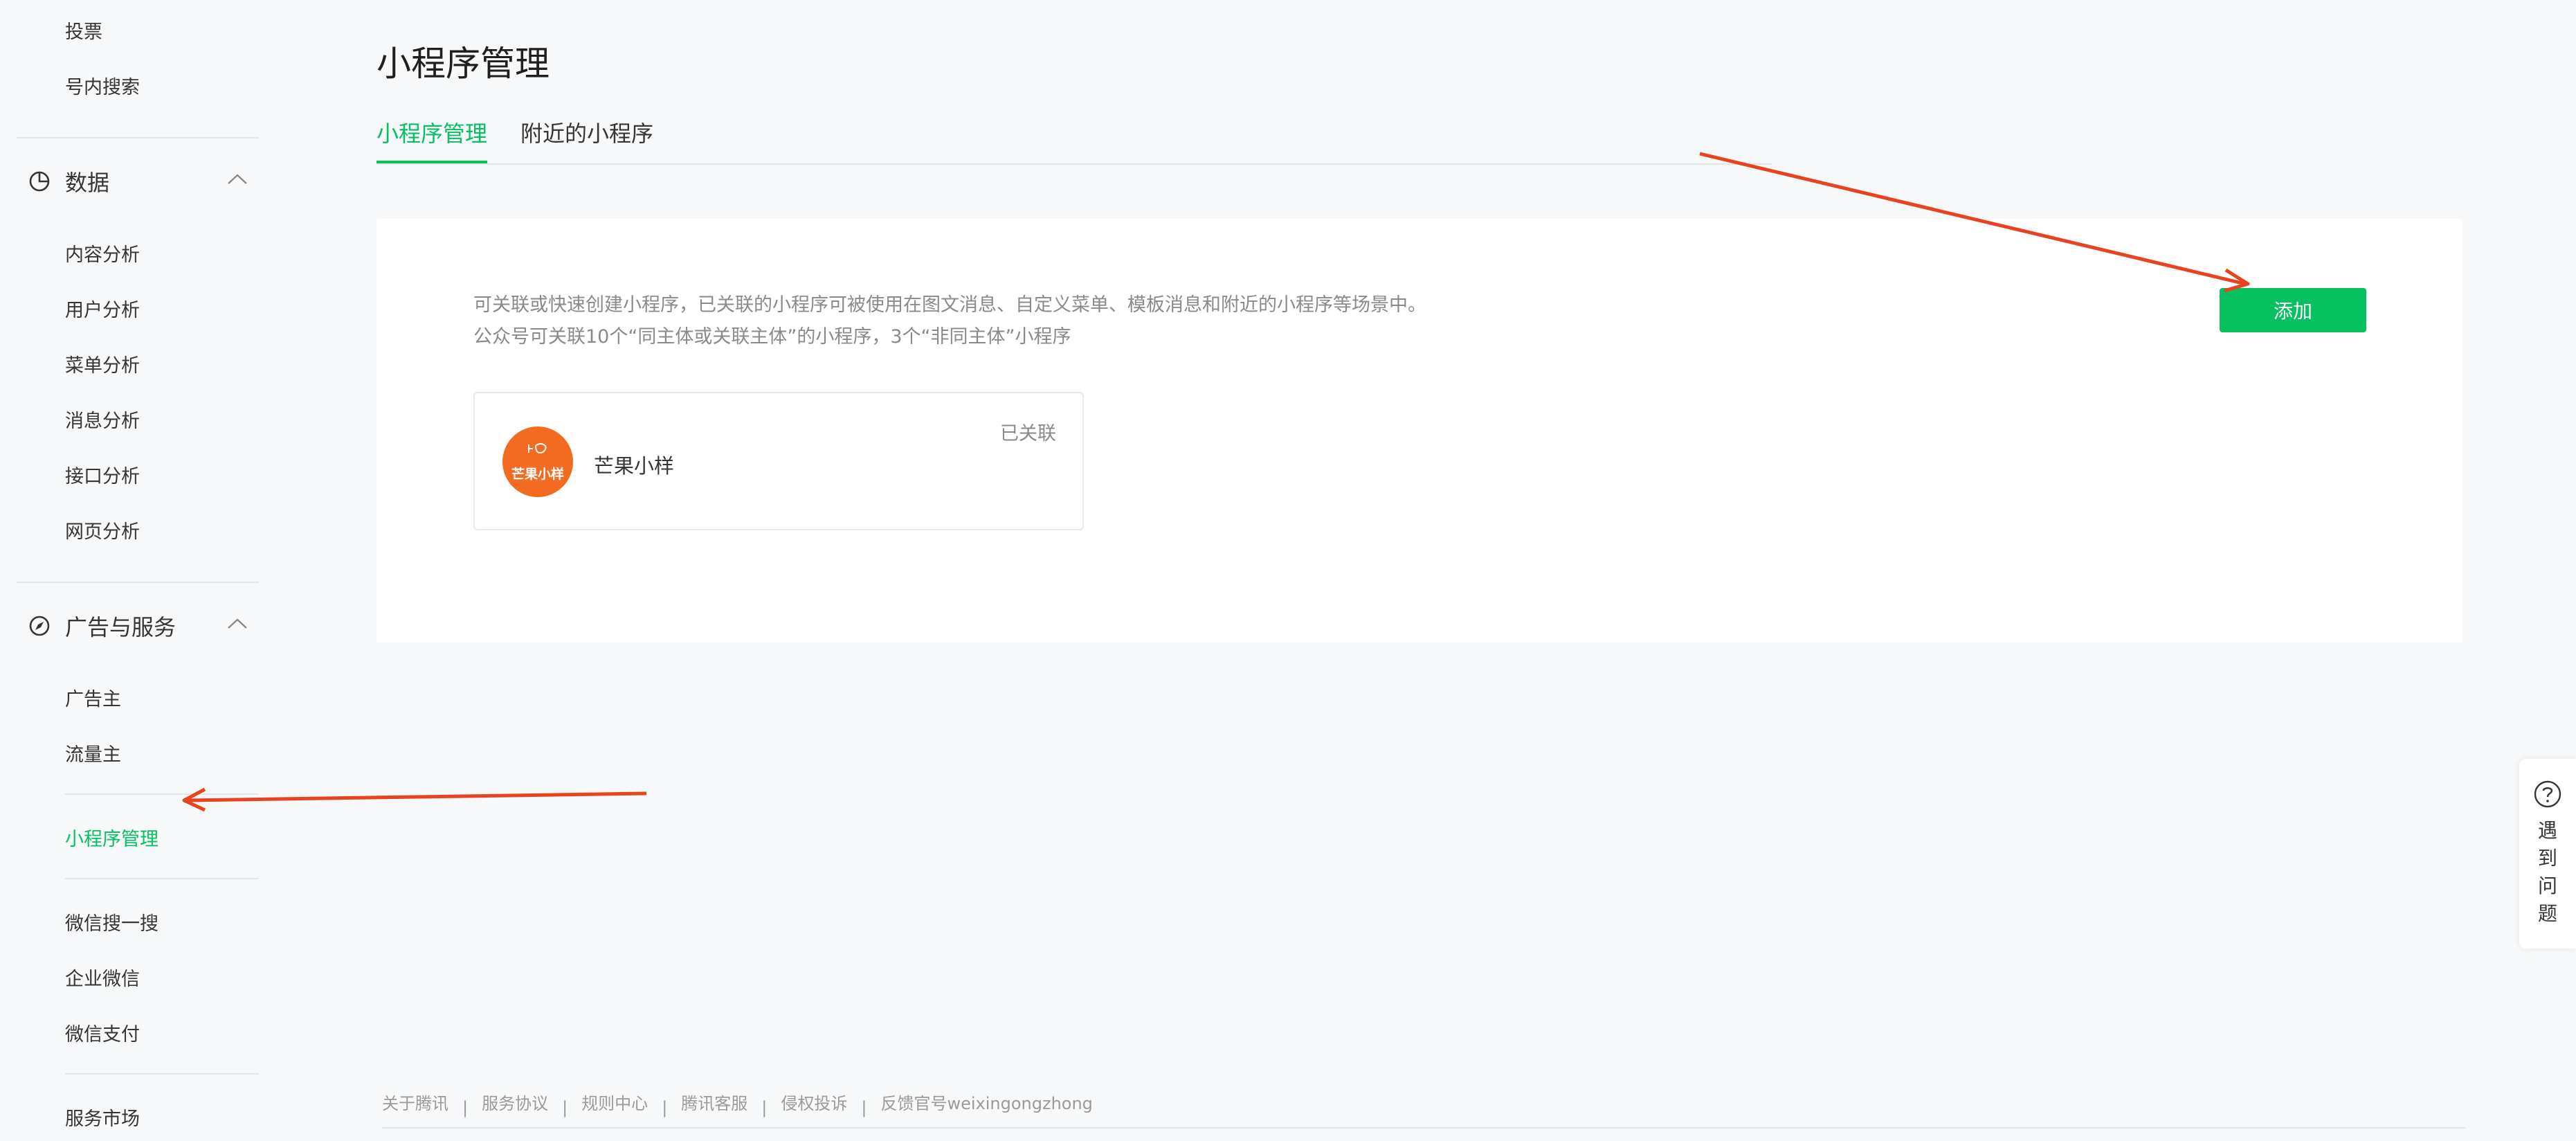 The image size is (2576, 1141). I want to click on help-label: 遇 到 问 题, so click(2547, 872).